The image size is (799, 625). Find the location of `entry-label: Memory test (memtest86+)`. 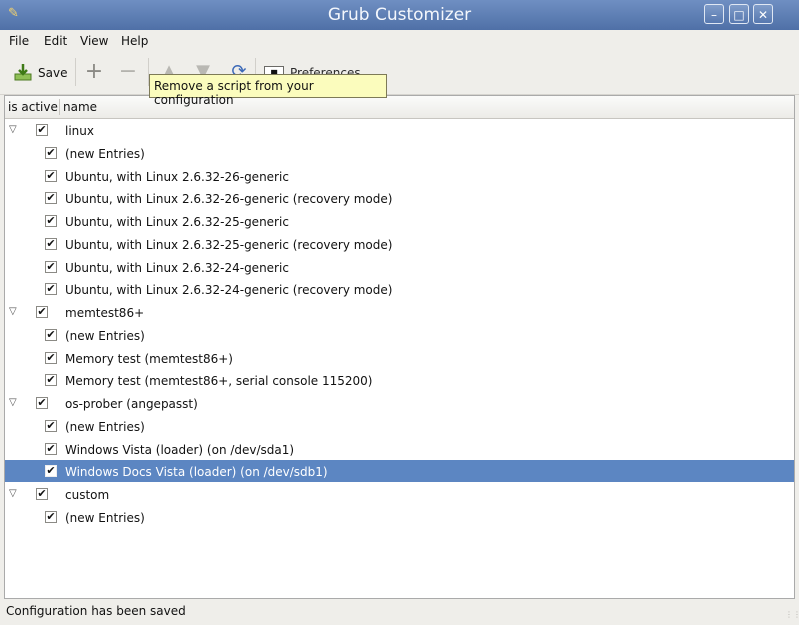

entry-label: Memory test (memtest86+) is located at coordinates (149, 358).